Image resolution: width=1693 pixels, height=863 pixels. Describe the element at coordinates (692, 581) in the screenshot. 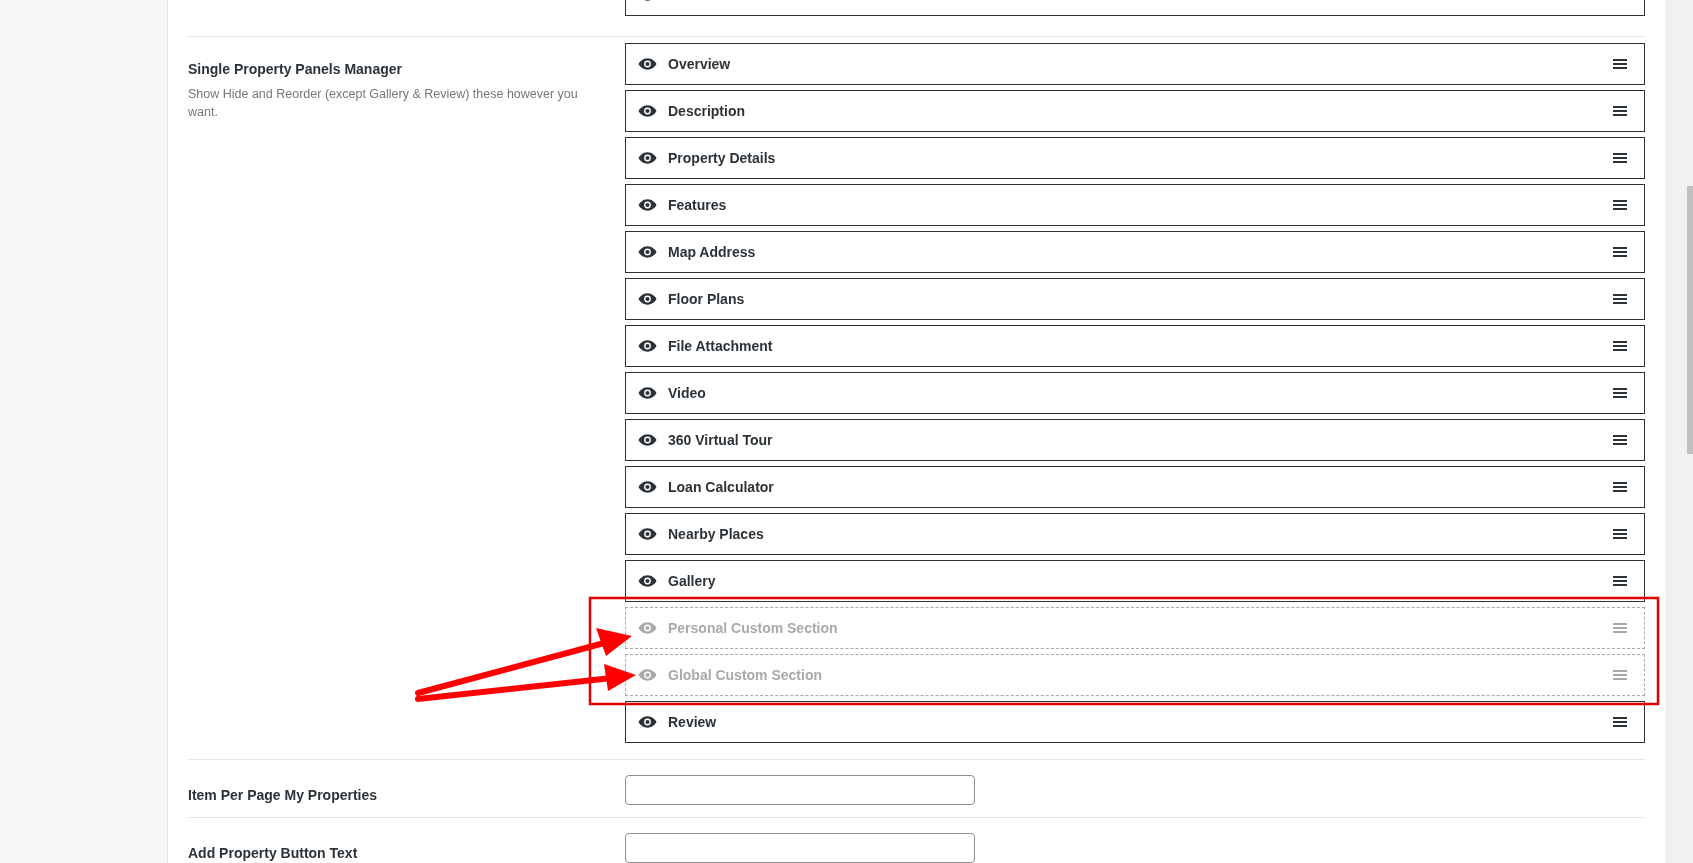

I see `panel-item-name: Gallery` at that location.